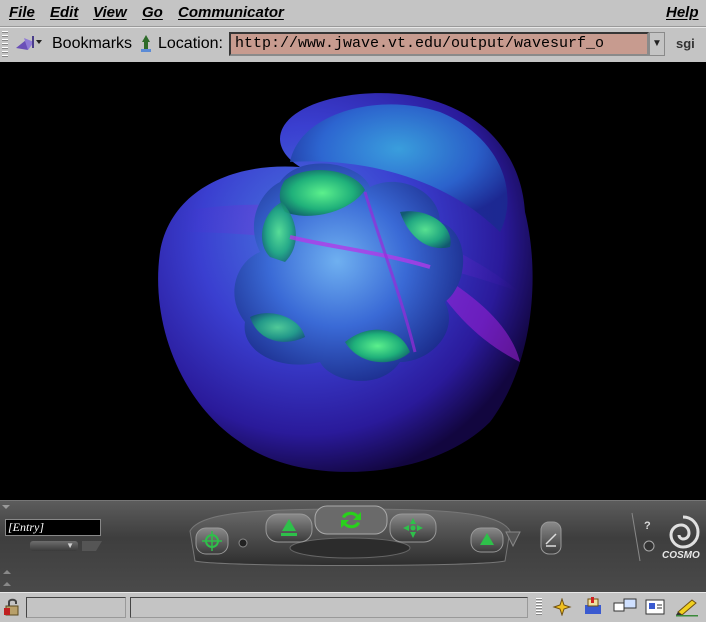 The height and width of the screenshot is (622, 706). What do you see at coordinates (625, 607) in the screenshot?
I see `discussion-icon` at bounding box center [625, 607].